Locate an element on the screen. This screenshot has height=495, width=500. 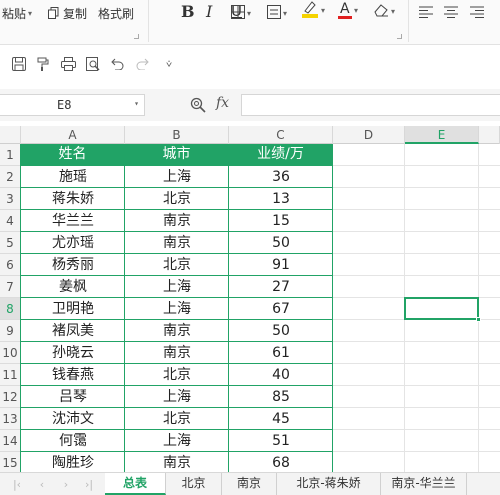
zoom-lookup-button is located at coordinates (198, 106).